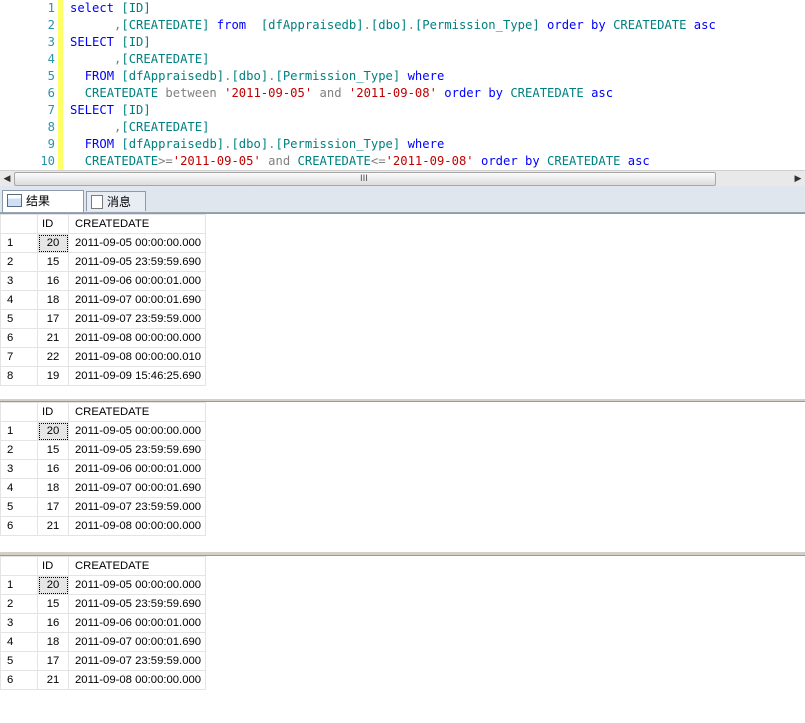 The width and height of the screenshot is (805, 723). What do you see at coordinates (402, 178) in the screenshot?
I see `horizontal-scrollbar: ◀ III ▶` at bounding box center [402, 178].